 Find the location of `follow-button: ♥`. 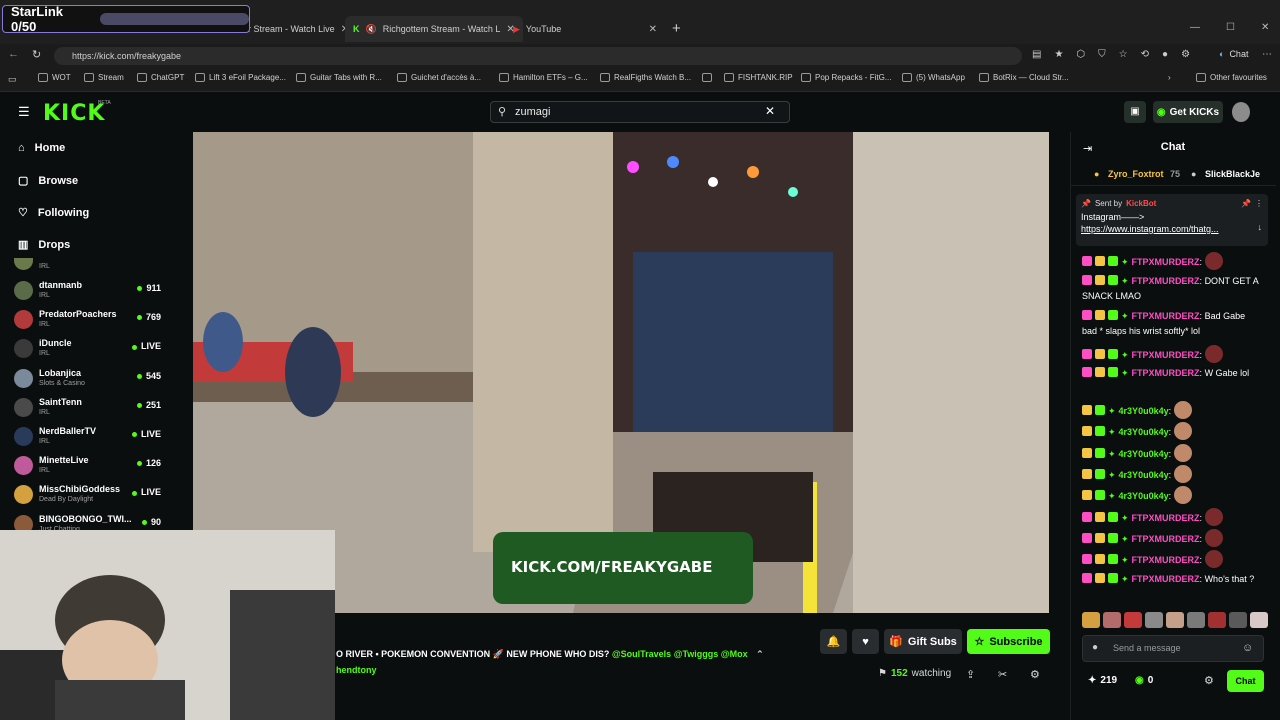

follow-button: ♥ is located at coordinates (865, 641).